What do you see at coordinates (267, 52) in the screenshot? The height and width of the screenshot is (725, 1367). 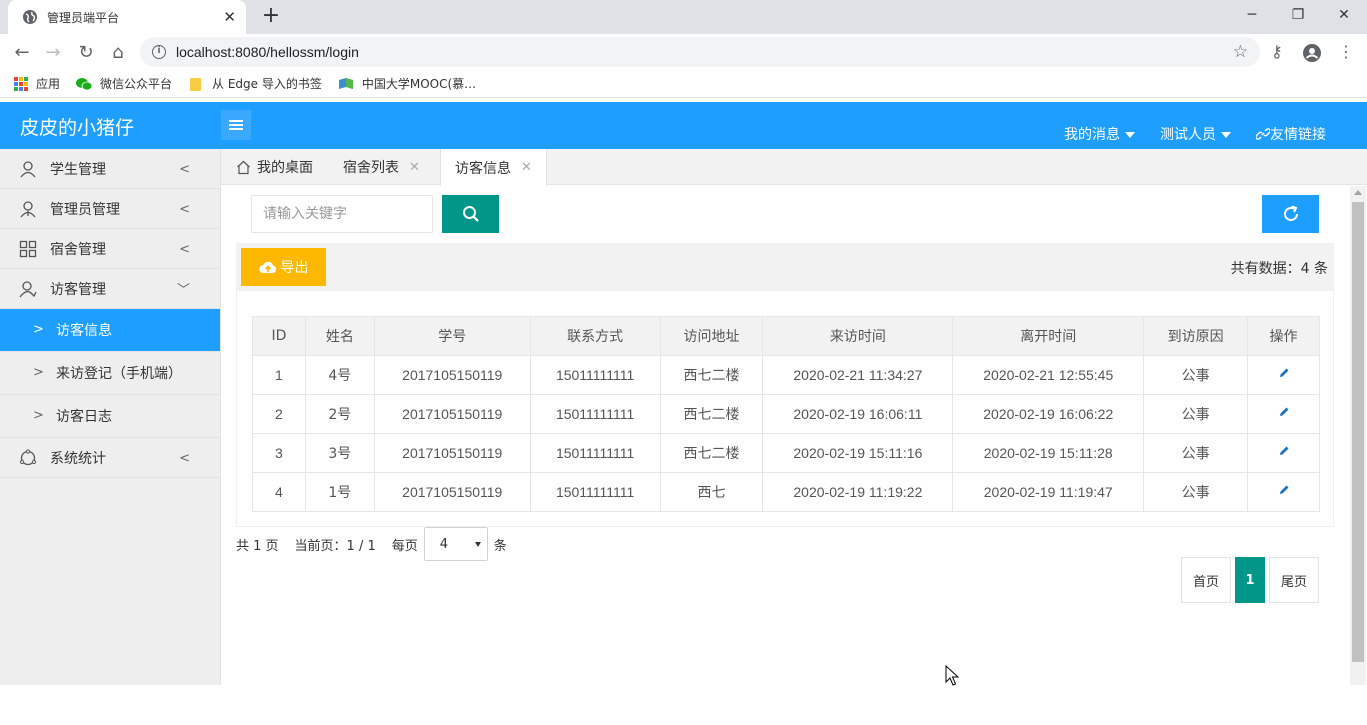 I see `url-text: localhost:8080/hellossm/login` at bounding box center [267, 52].